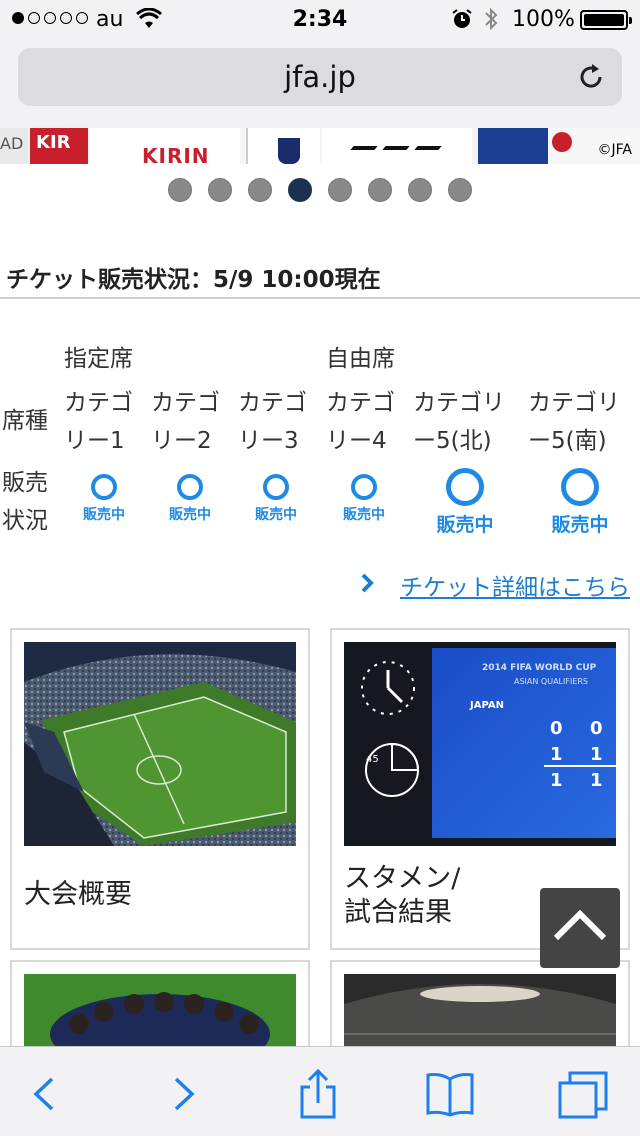 This screenshot has width=640, height=1136. What do you see at coordinates (78, 894) in the screenshot?
I see `card-caption: 大会概要` at bounding box center [78, 894].